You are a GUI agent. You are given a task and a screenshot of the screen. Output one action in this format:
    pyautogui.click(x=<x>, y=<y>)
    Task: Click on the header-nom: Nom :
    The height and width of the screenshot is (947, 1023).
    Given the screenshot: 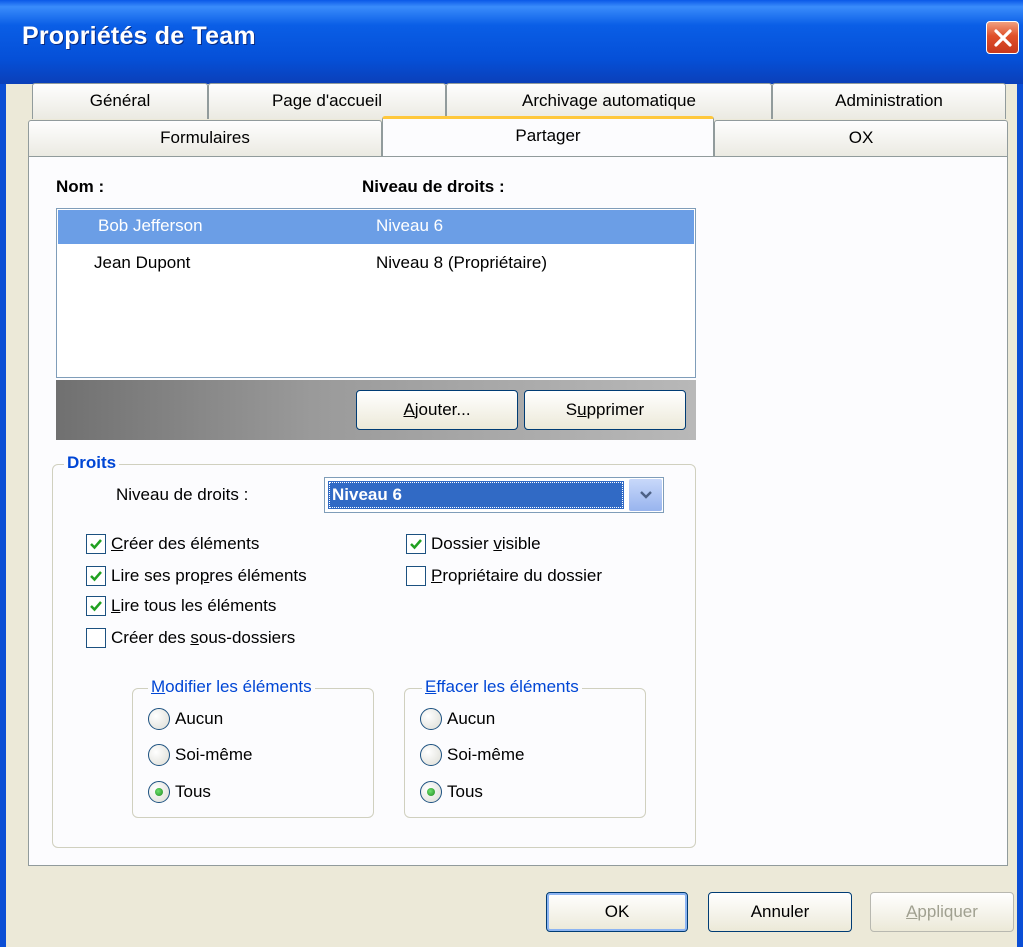 What is the action you would take?
    pyautogui.click(x=80, y=186)
    